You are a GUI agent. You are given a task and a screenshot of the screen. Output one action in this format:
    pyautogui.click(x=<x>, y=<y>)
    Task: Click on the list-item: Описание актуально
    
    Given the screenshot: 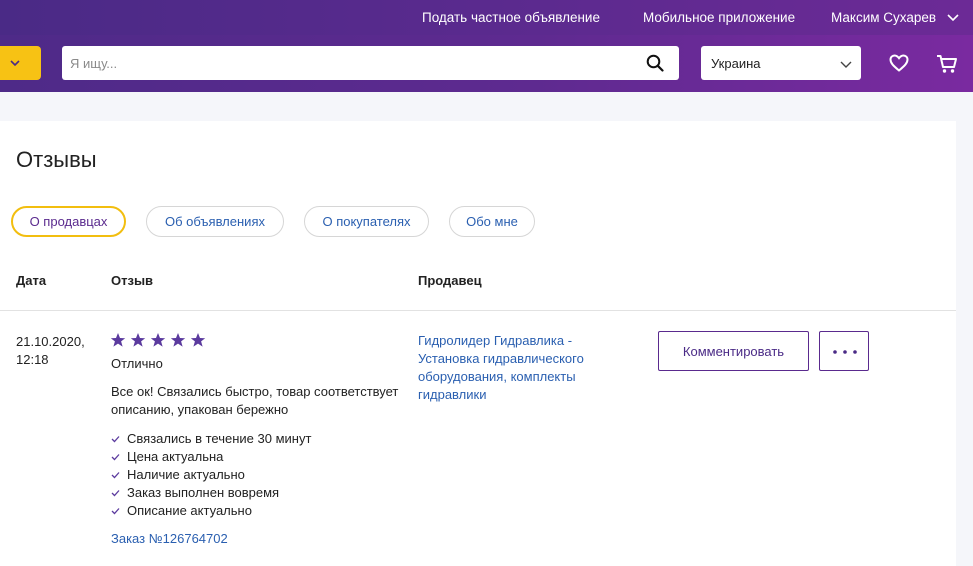 What is the action you would take?
    pyautogui.click(x=211, y=511)
    